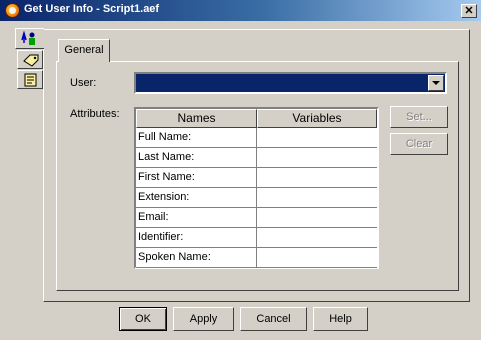 The height and width of the screenshot is (340, 481). What do you see at coordinates (273, 319) in the screenshot?
I see `cancel-button: Cancel` at bounding box center [273, 319].